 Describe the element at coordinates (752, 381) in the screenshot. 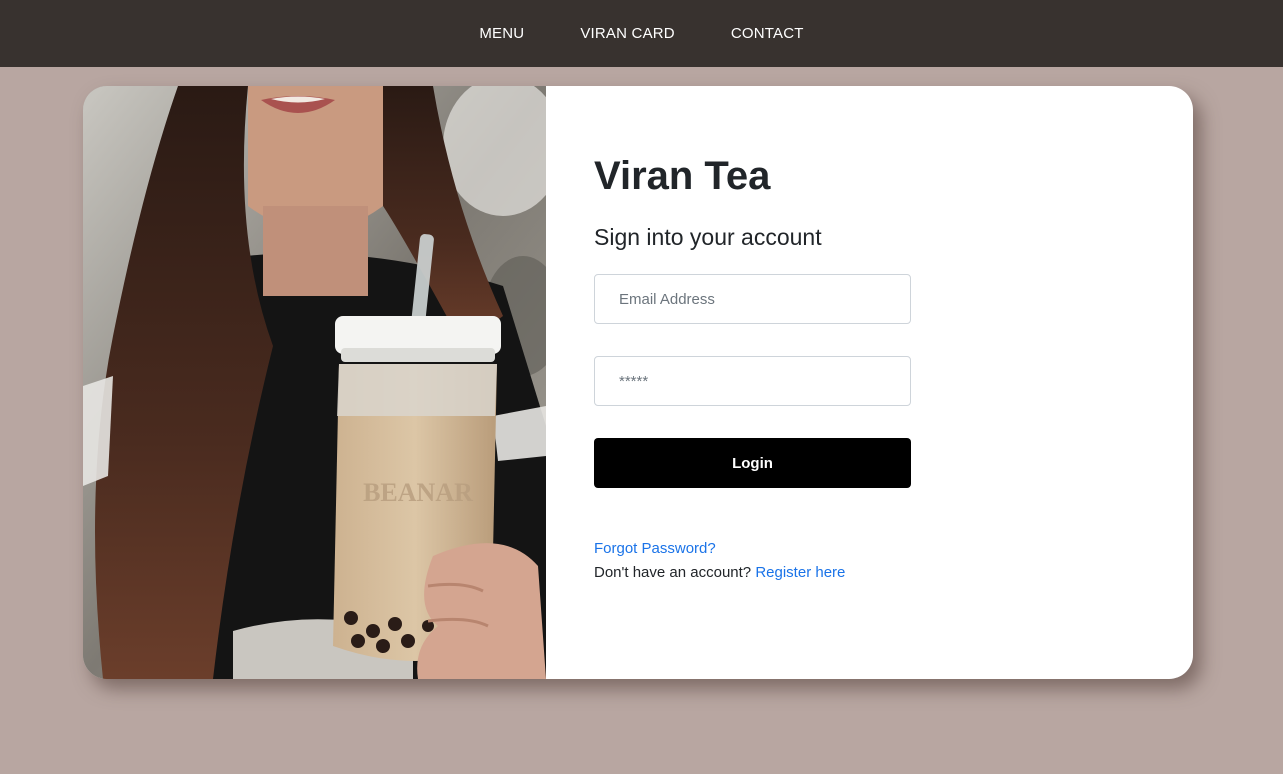

I see `password-field` at that location.